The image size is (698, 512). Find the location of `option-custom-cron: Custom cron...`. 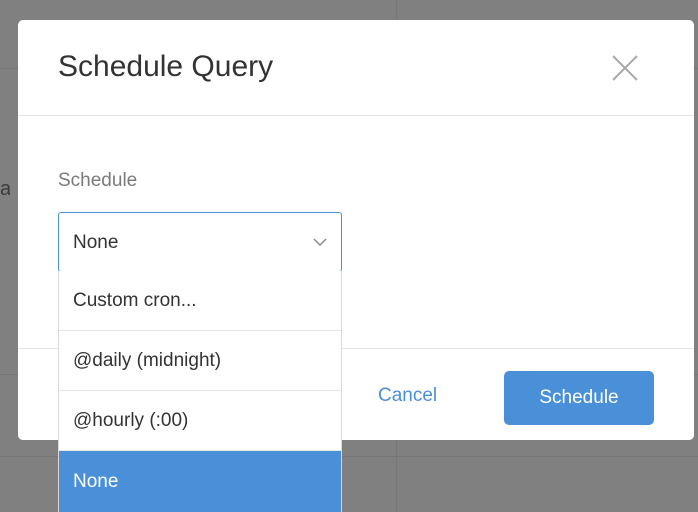

option-custom-cron: Custom cron... is located at coordinates (200, 301).